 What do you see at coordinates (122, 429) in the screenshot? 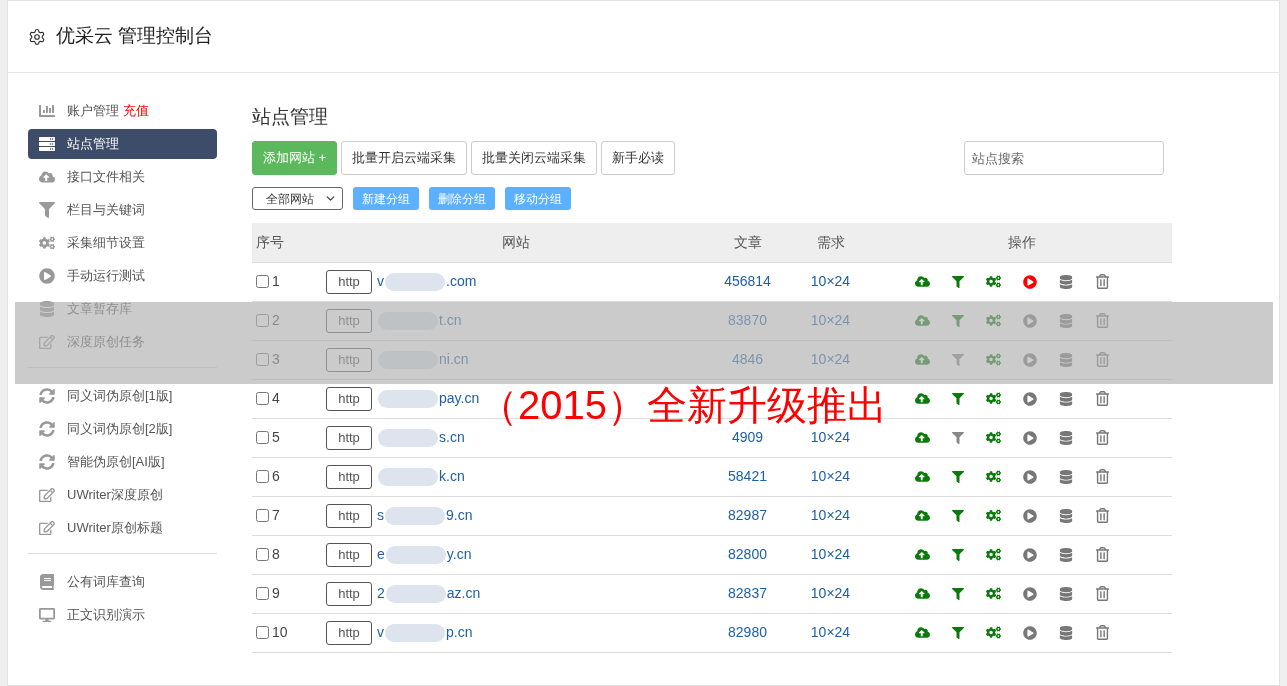
I see `sidebar-item: 同义词伪原创[2版]` at bounding box center [122, 429].